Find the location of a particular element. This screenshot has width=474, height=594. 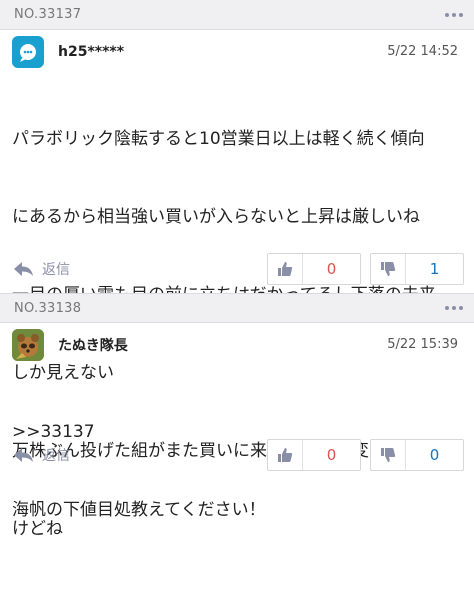

comment-actions: 返信 0 1 is located at coordinates (237, 269).